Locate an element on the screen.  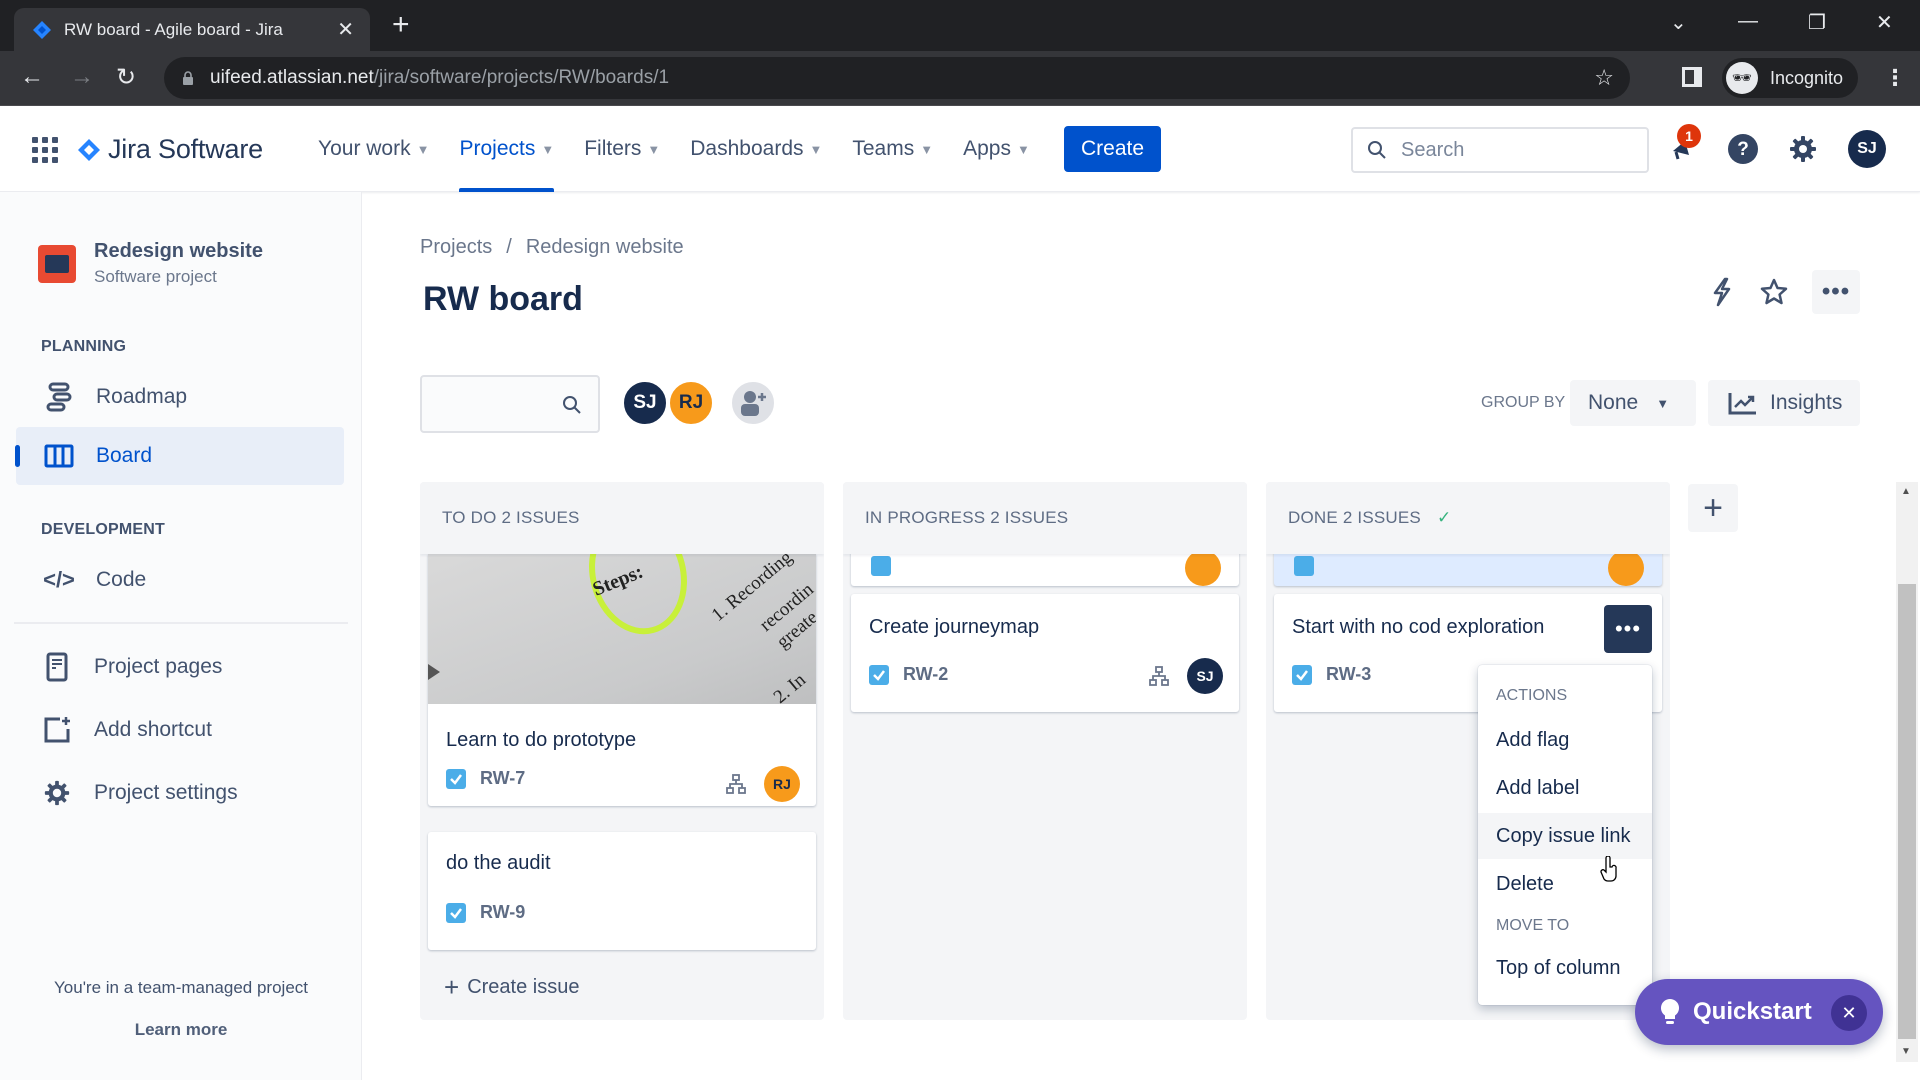
user-avatar: SJ is located at coordinates (1867, 149).